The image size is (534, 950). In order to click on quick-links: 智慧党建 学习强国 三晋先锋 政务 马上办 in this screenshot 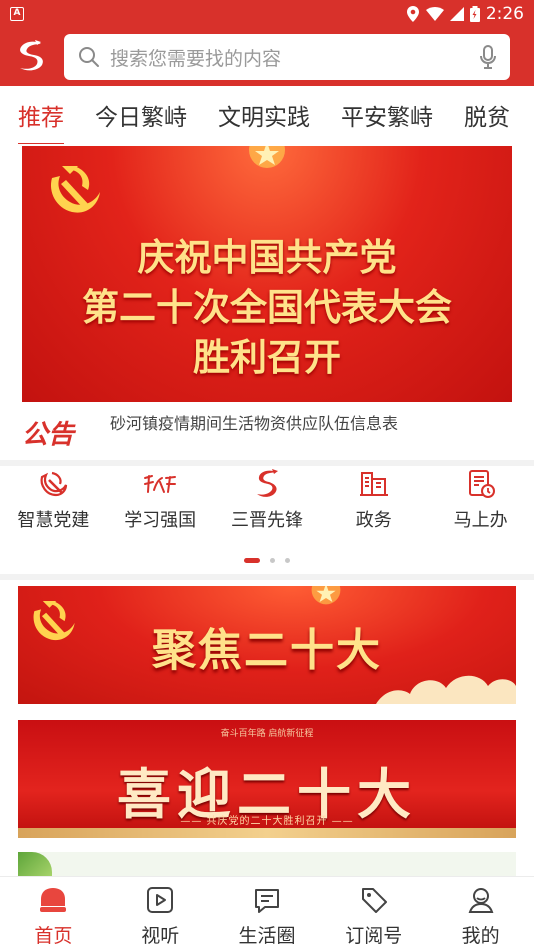, I will do `click(267, 504)`.